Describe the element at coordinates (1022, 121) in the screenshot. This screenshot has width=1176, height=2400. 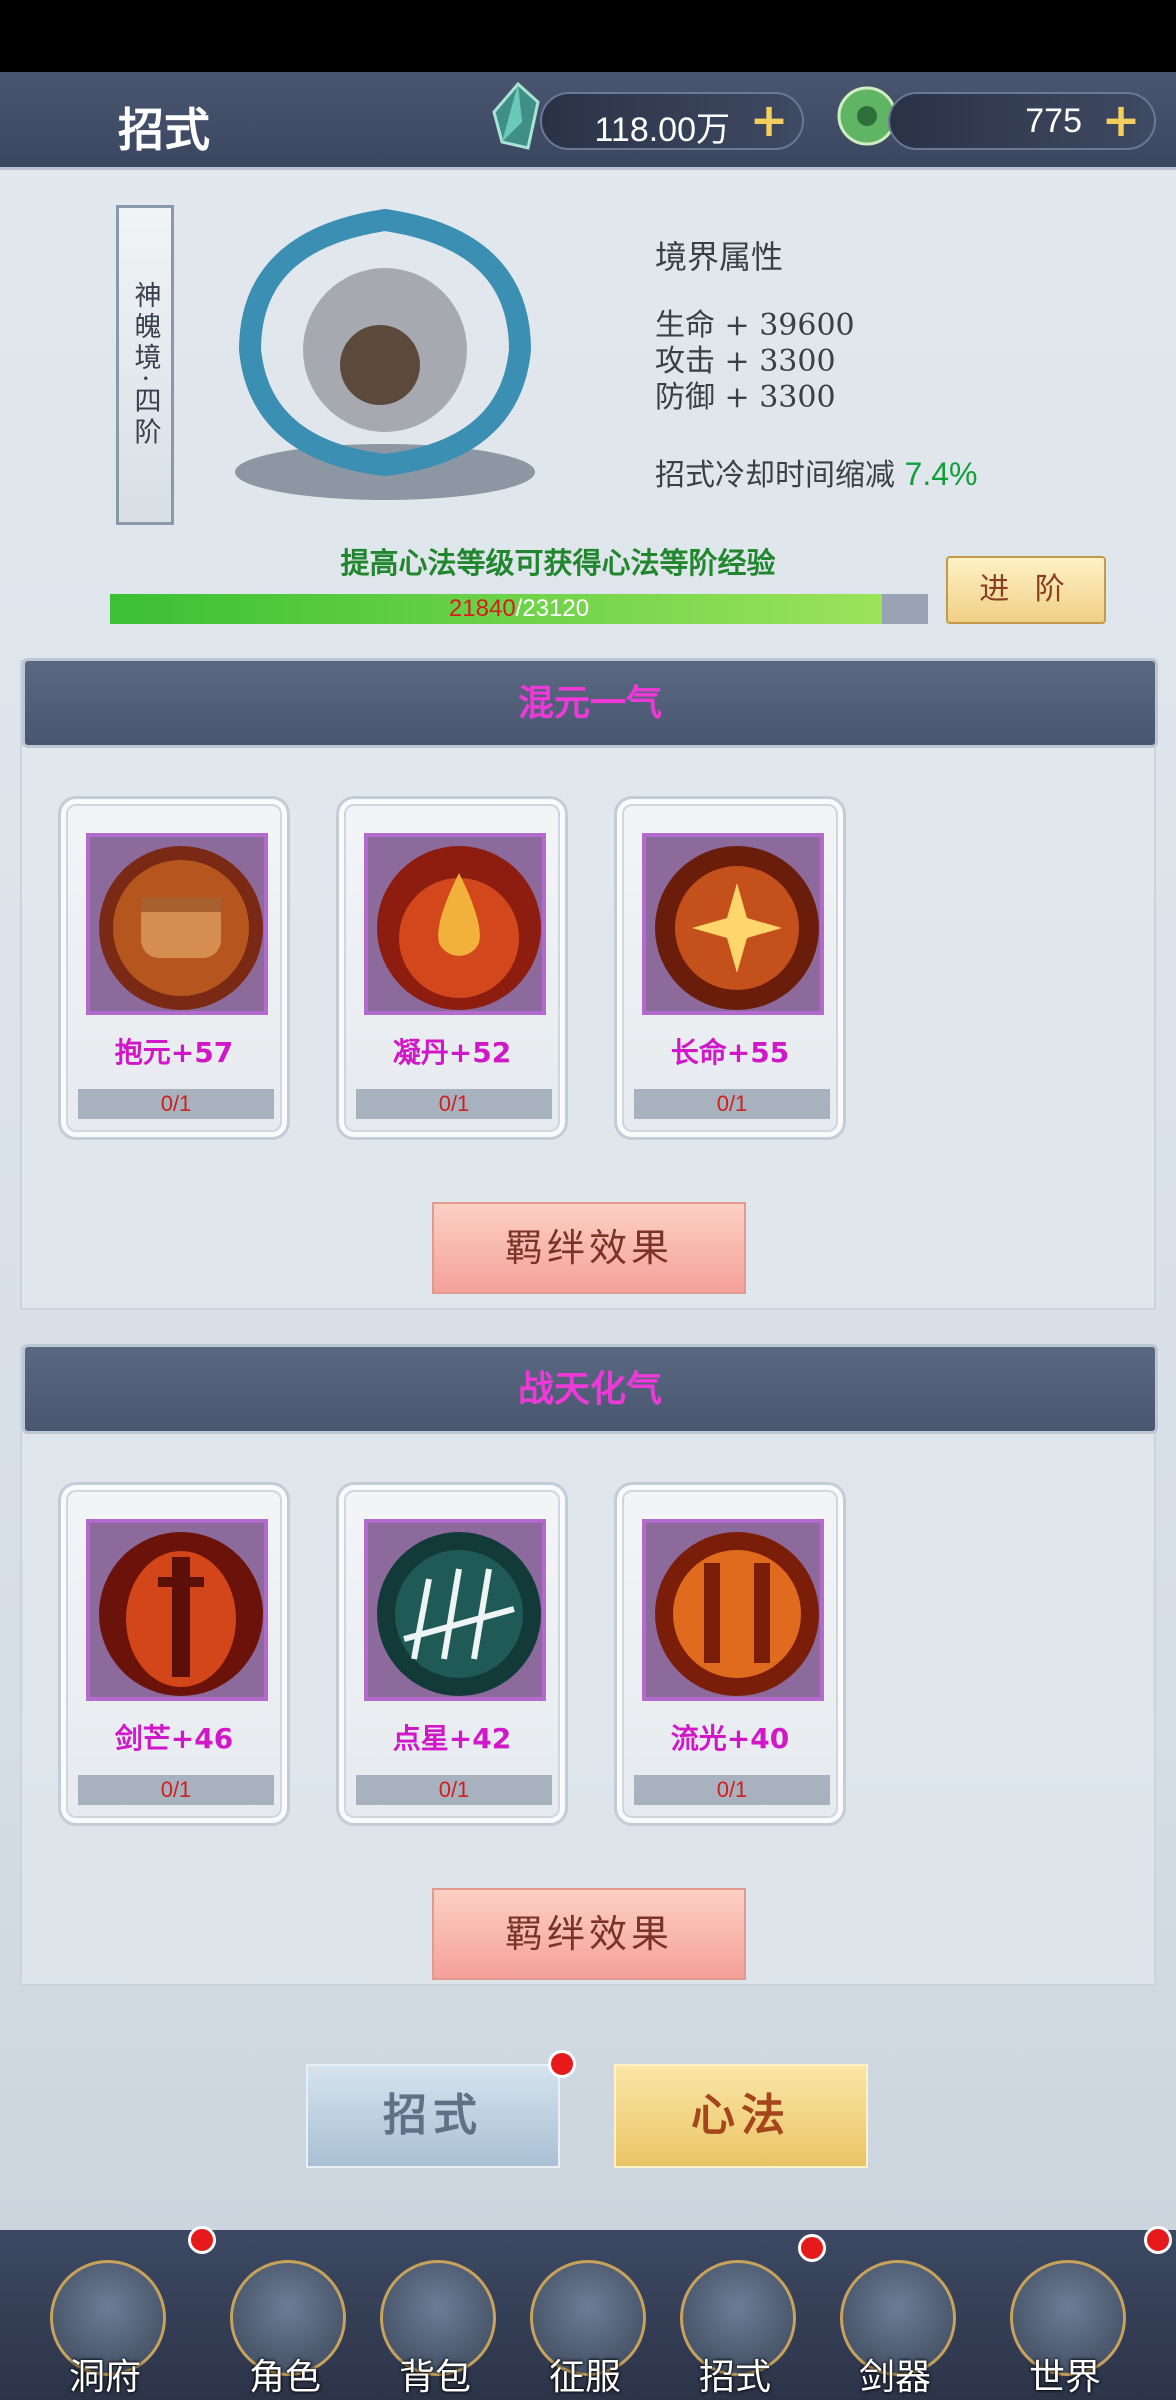
I see `currency-jade: 775 +` at that location.